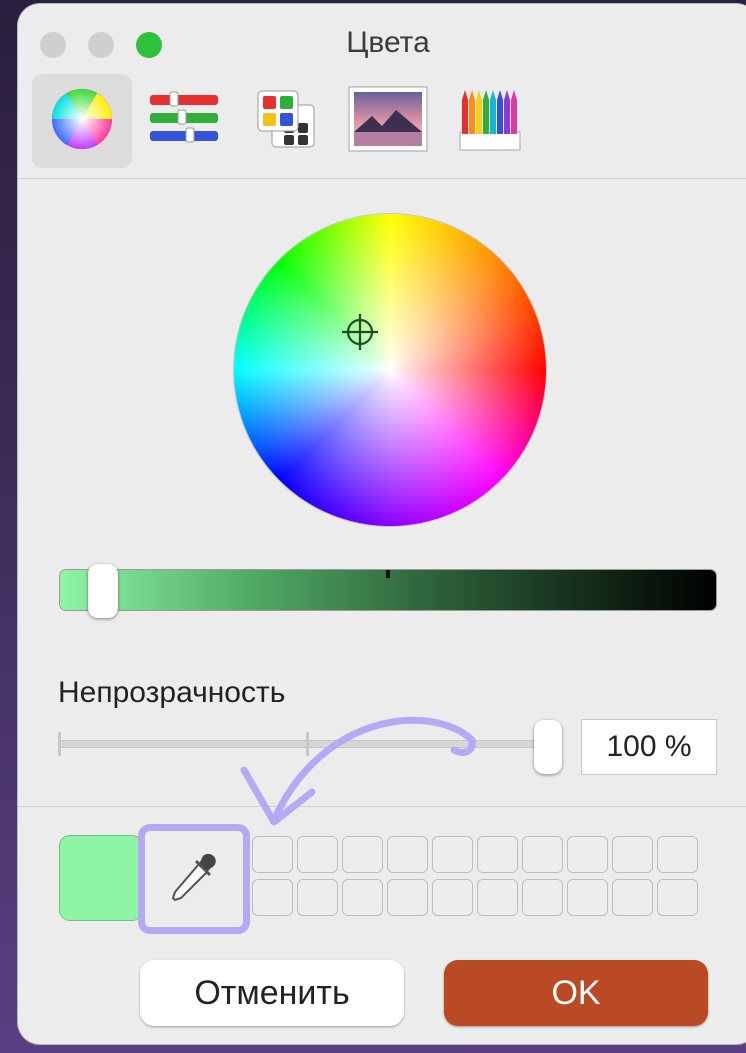 The image size is (746, 1053). What do you see at coordinates (548, 747) in the screenshot?
I see `opacity-slider-thumb` at bounding box center [548, 747].